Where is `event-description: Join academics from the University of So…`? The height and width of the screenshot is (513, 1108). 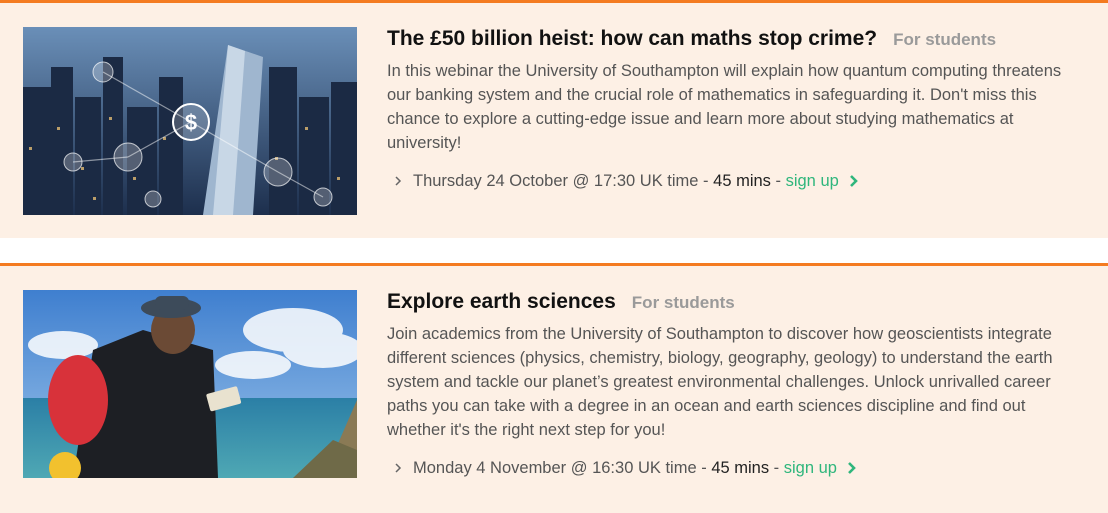
event-description: Join academics from the University of So… is located at coordinates (720, 382).